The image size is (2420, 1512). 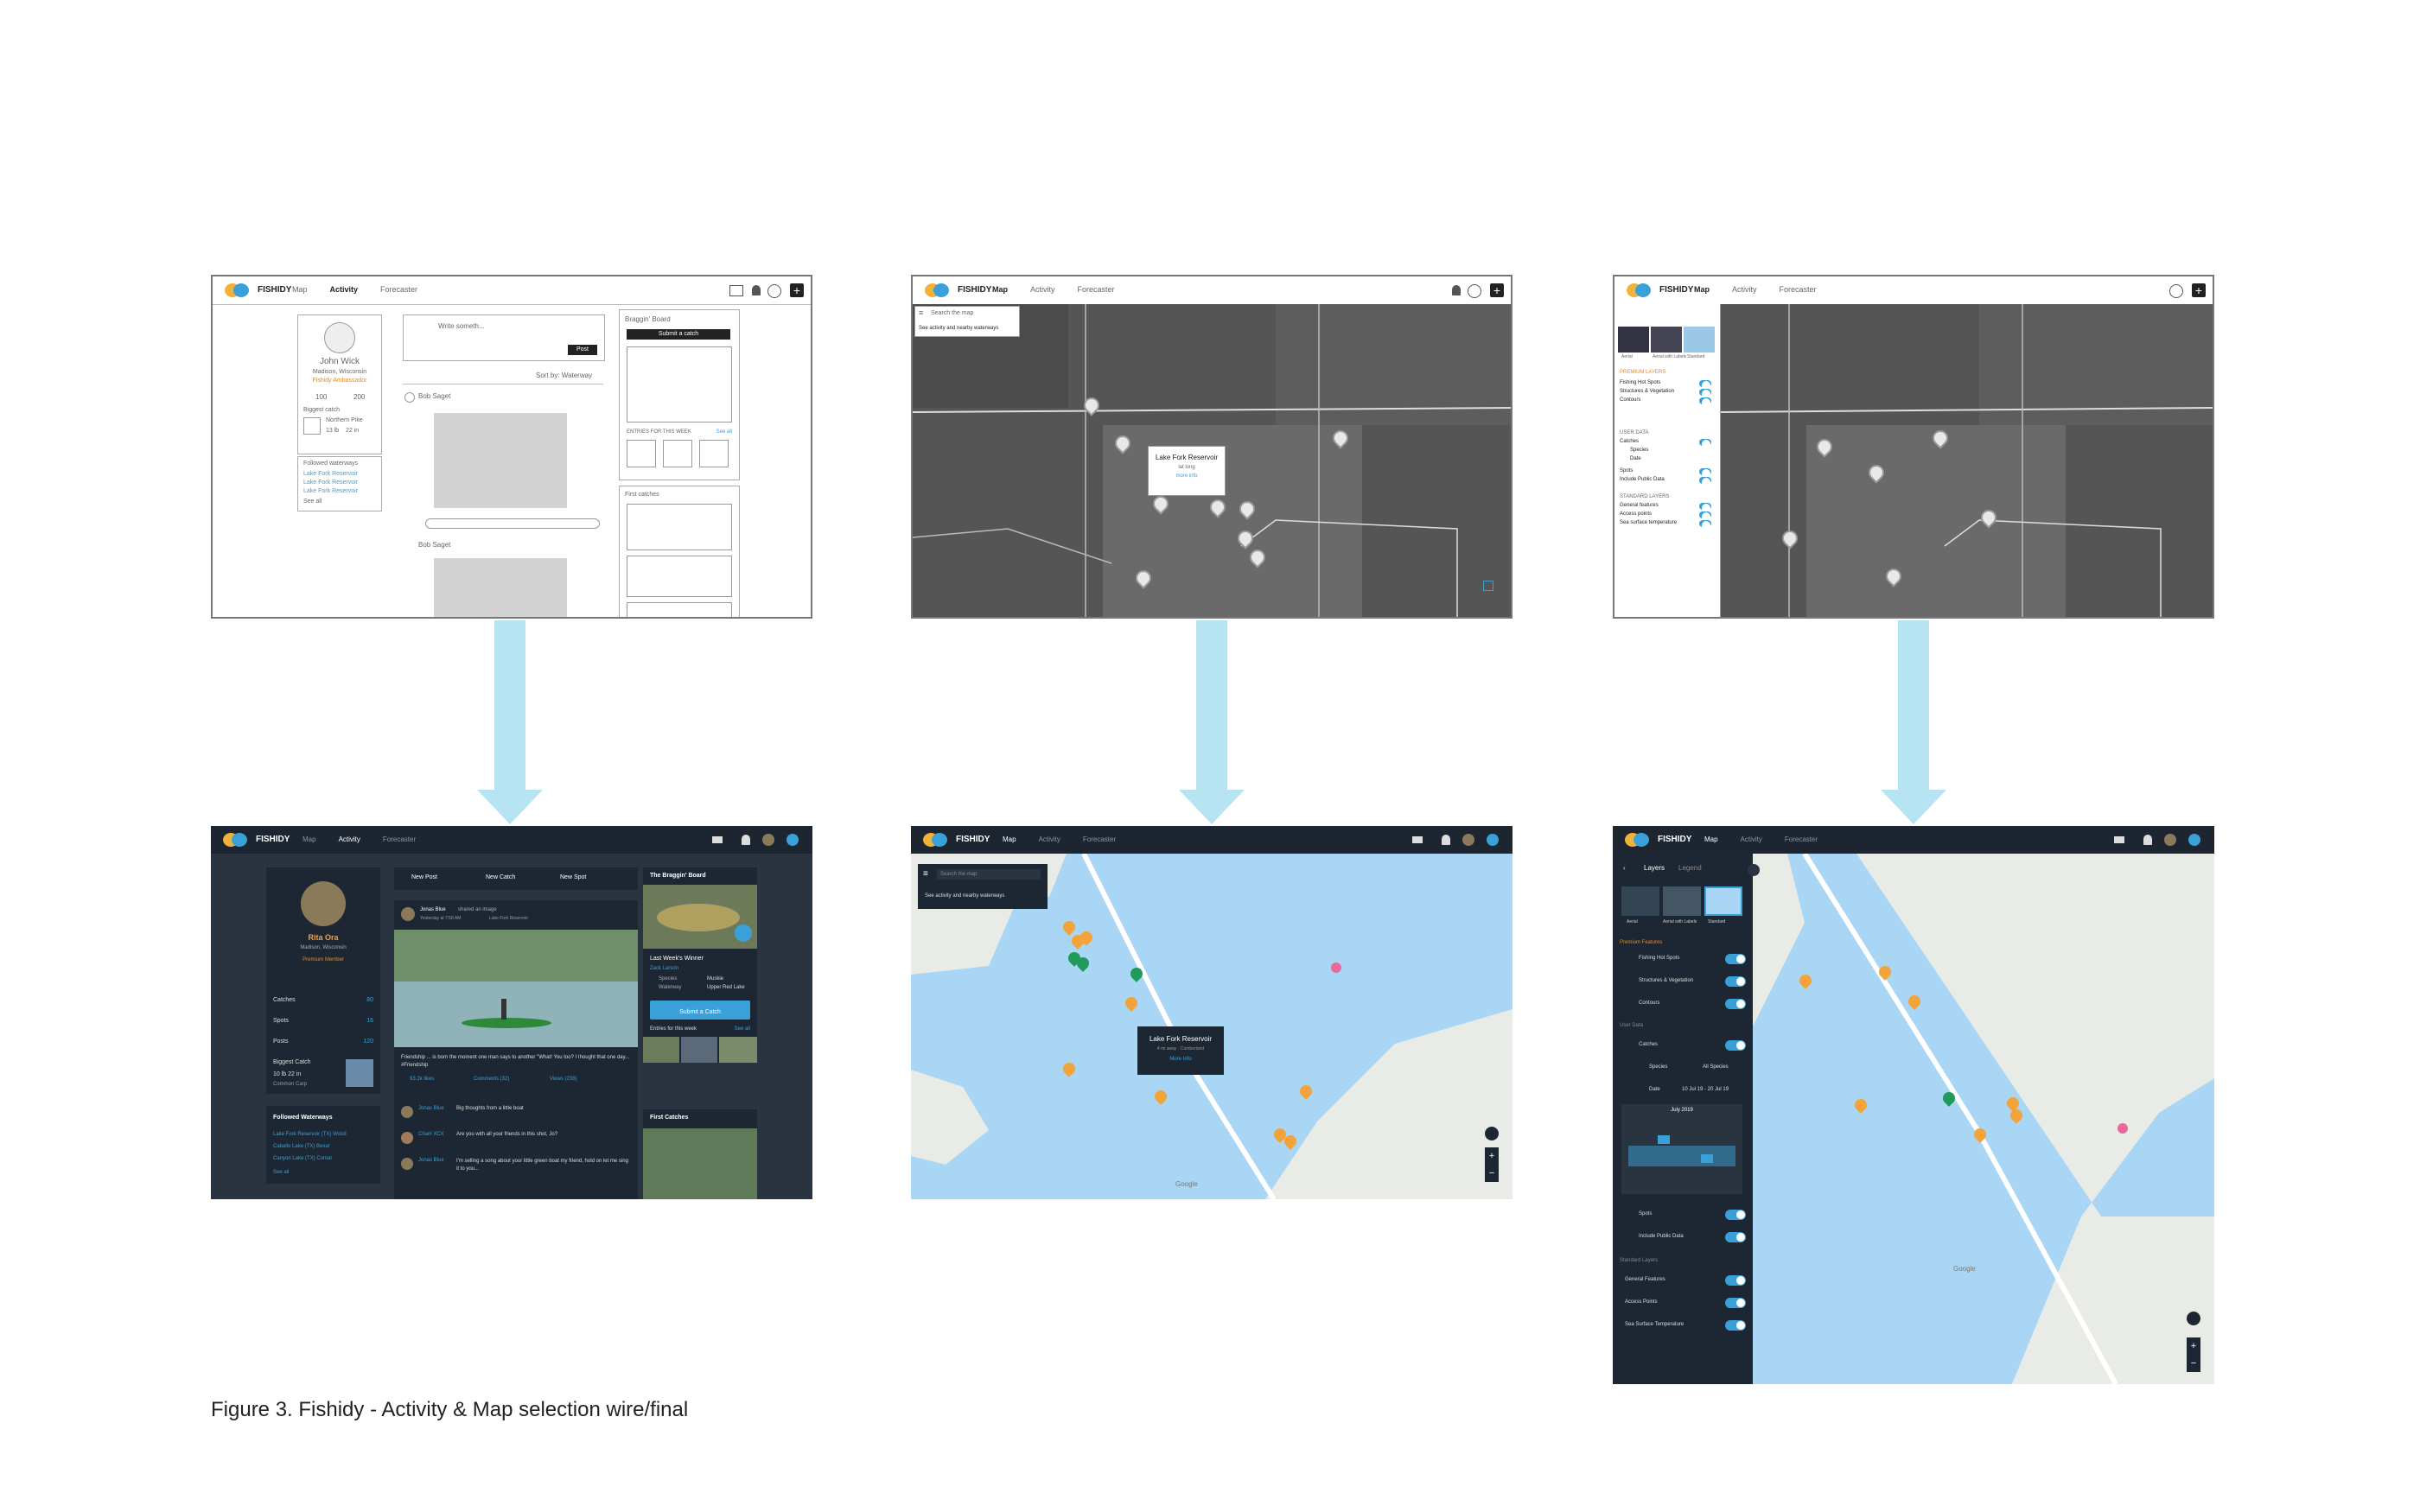 I want to click on sort-dropdown: Sort by: Waterway, so click(x=564, y=375).